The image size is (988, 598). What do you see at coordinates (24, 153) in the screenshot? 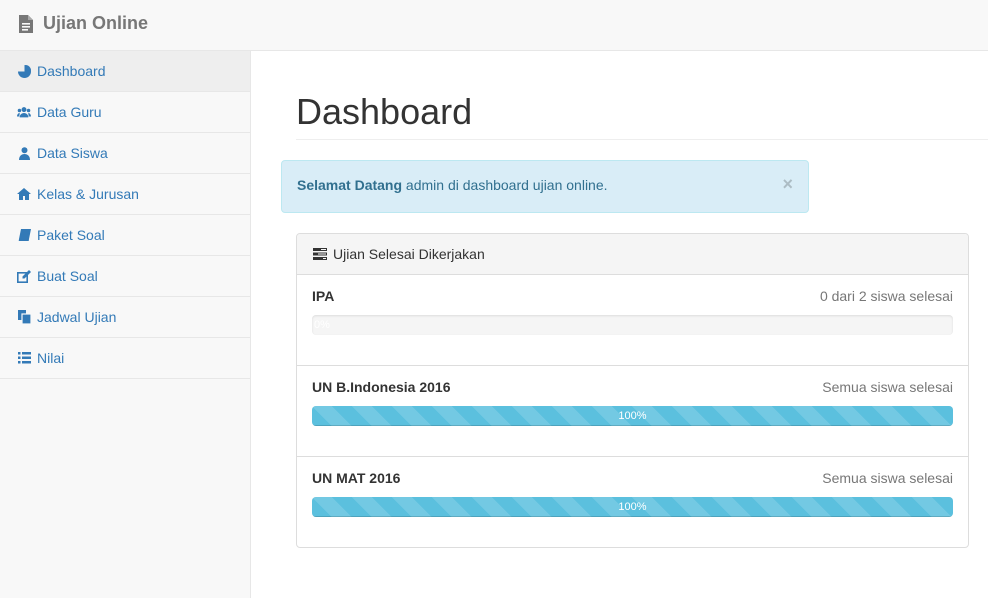
I see `user-icon` at bounding box center [24, 153].